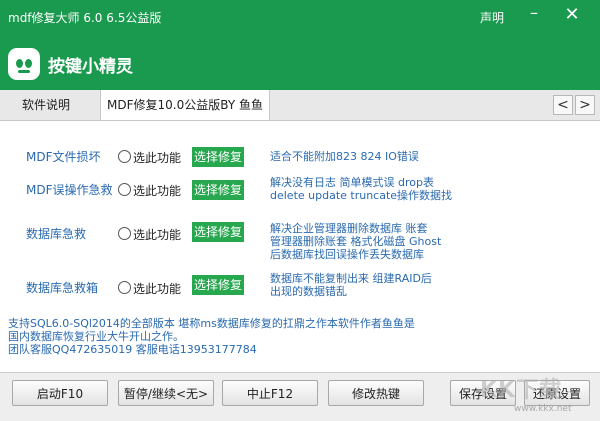 This screenshot has height=421, width=600. Describe the element at coordinates (124, 233) in the screenshot. I see `function-radio-database-rescue` at that location.